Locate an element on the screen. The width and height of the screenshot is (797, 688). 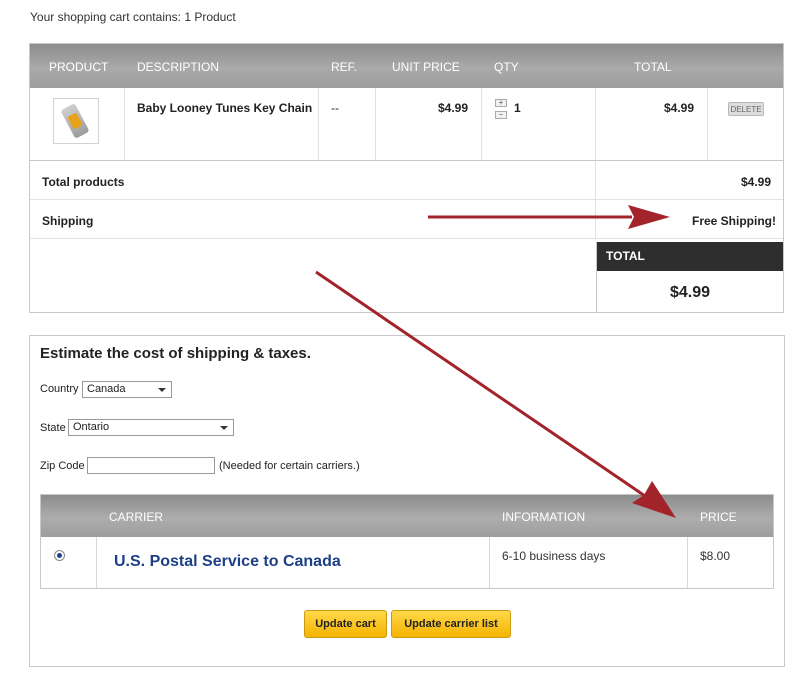
total-products-row: Total products $4.99 is located at coordinates (406, 180).